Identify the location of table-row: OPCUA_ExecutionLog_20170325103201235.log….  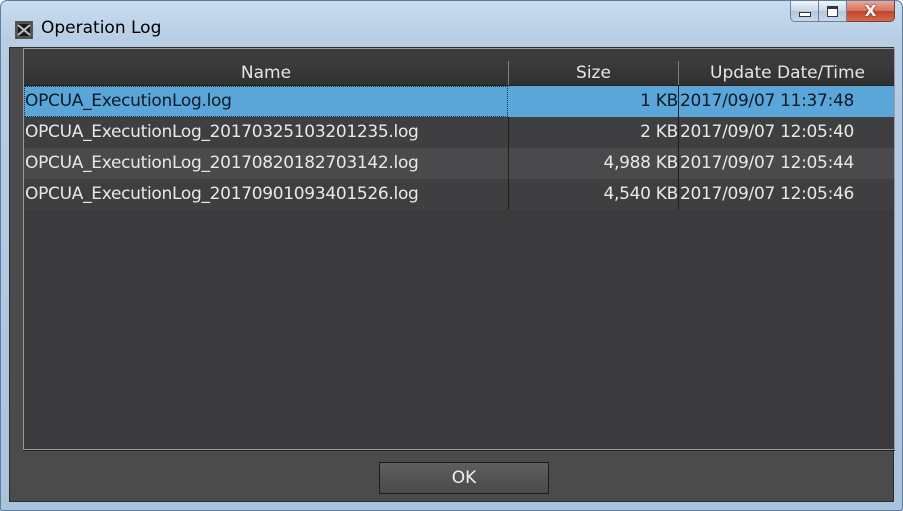
(459, 132).